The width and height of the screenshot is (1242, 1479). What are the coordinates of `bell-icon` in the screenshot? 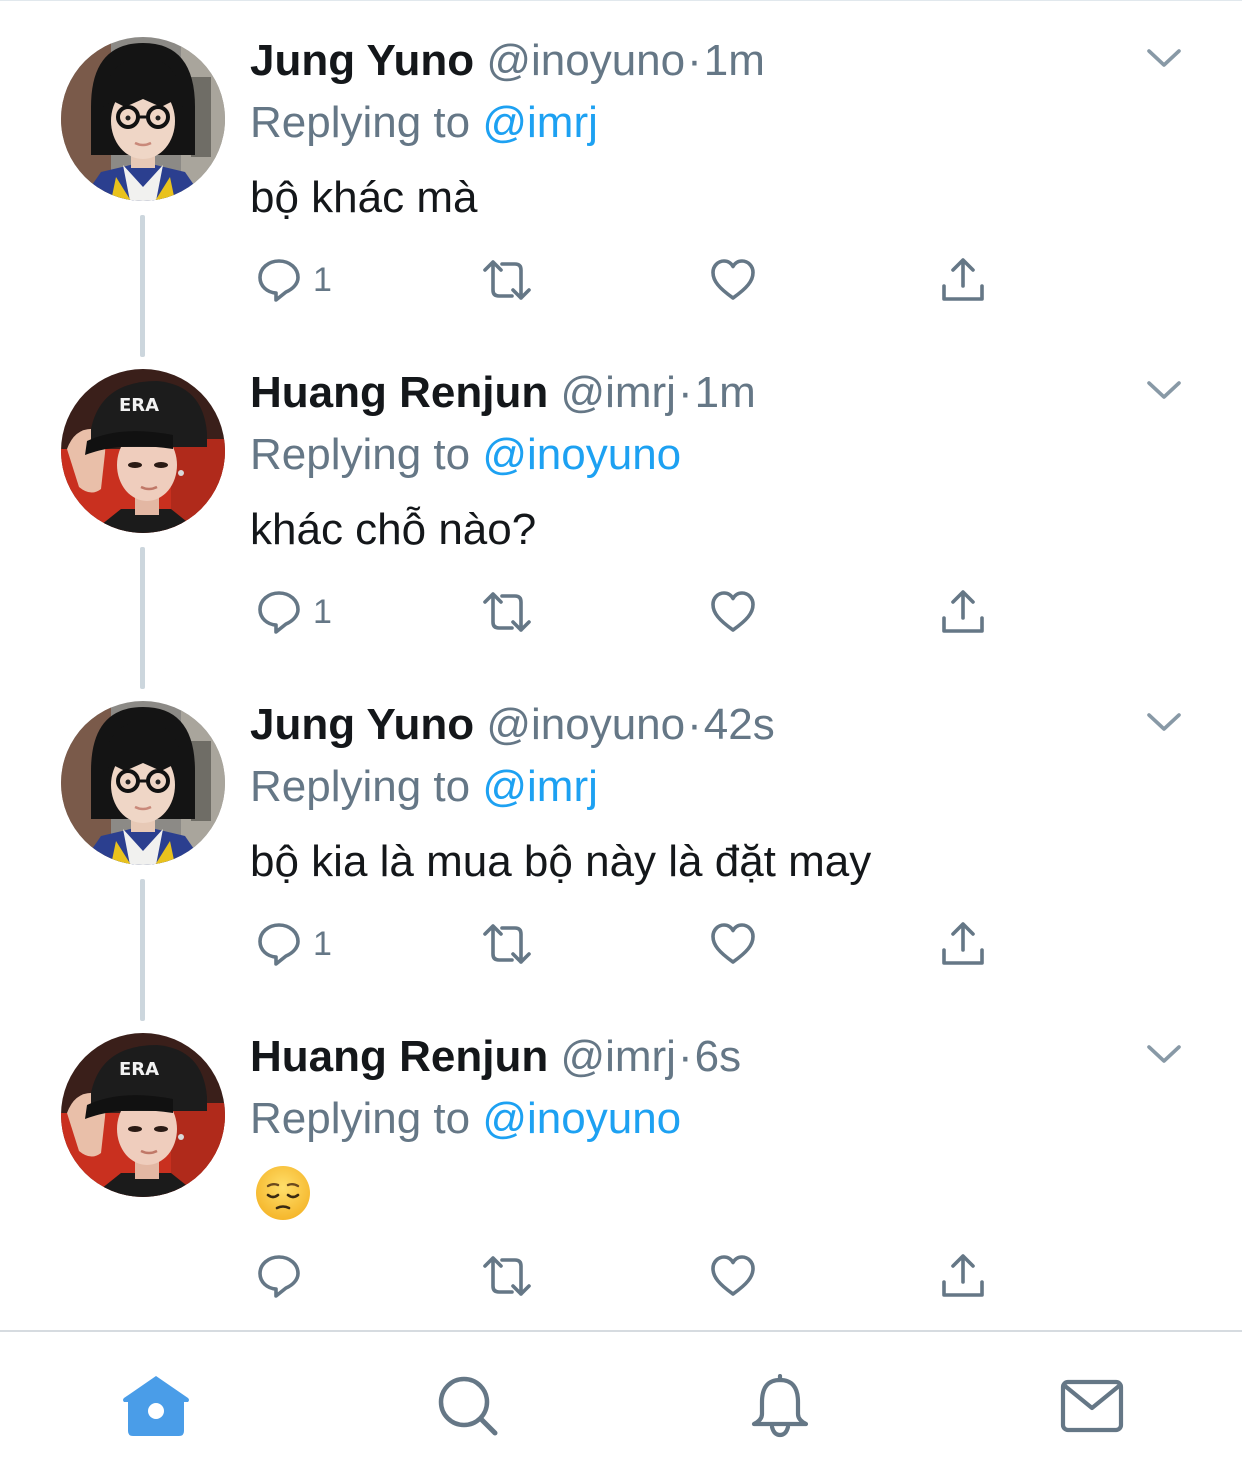 It's located at (780, 1406).